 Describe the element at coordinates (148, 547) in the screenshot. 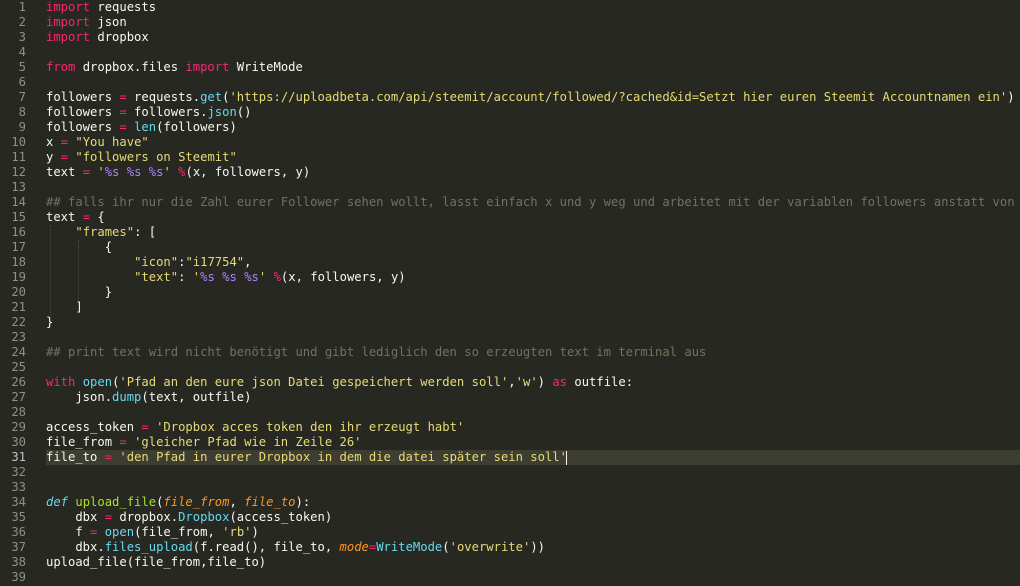

I see `code-token: files_upload` at that location.